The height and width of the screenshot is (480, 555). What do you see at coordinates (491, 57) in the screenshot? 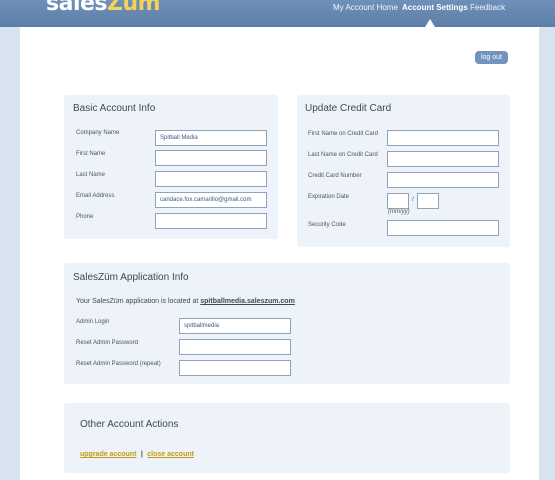
I see `logout-button: log out` at bounding box center [491, 57].